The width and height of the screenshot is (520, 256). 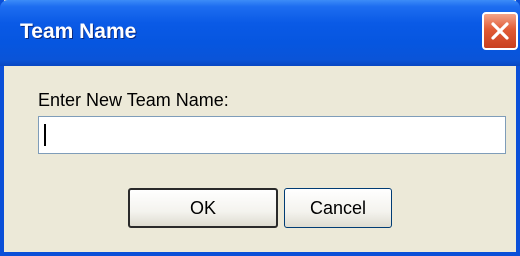 I want to click on dialog-title: Team Name, so click(x=78, y=31).